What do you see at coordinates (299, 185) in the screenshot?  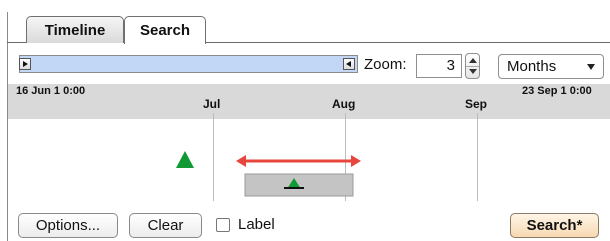 I see `search-range-box` at bounding box center [299, 185].